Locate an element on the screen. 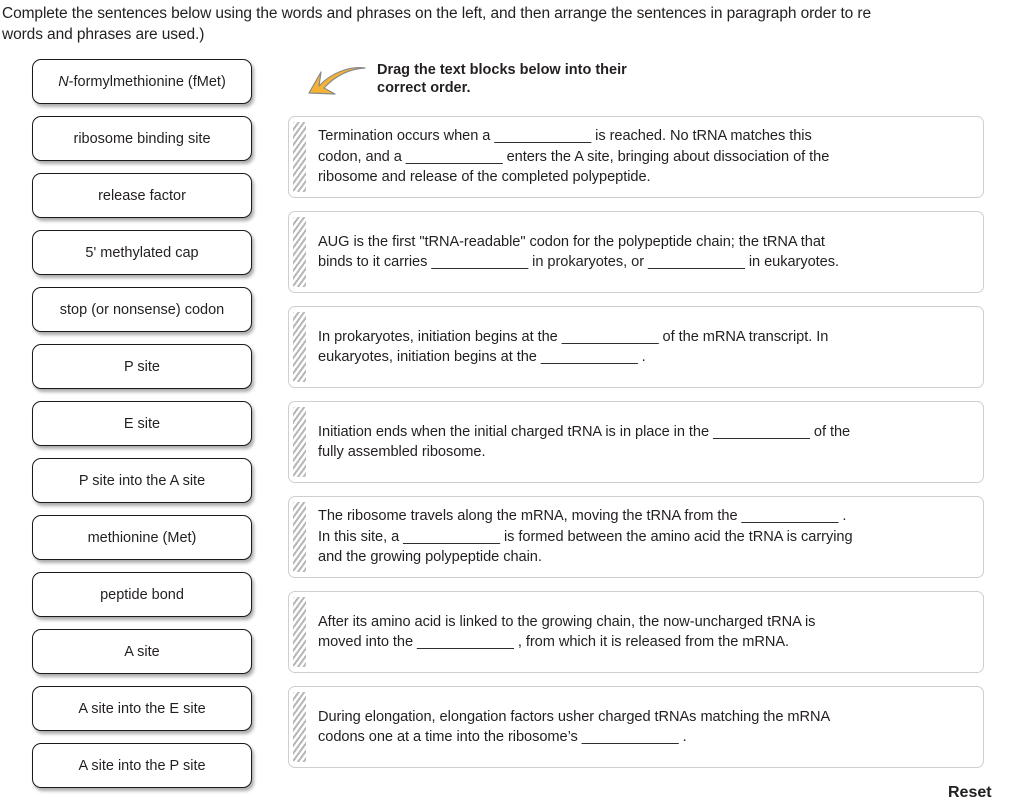  word-chip-release-factor: release factor is located at coordinates (142, 195).